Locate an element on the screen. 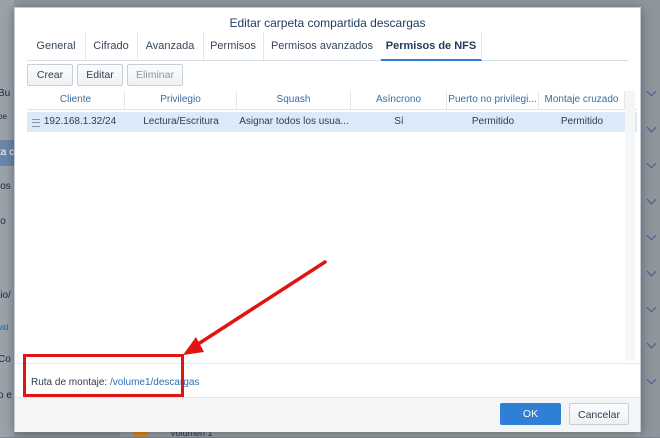 Image resolution: width=660 pixels, height=438 pixels. column-header-client: Cliente is located at coordinates (76, 100).